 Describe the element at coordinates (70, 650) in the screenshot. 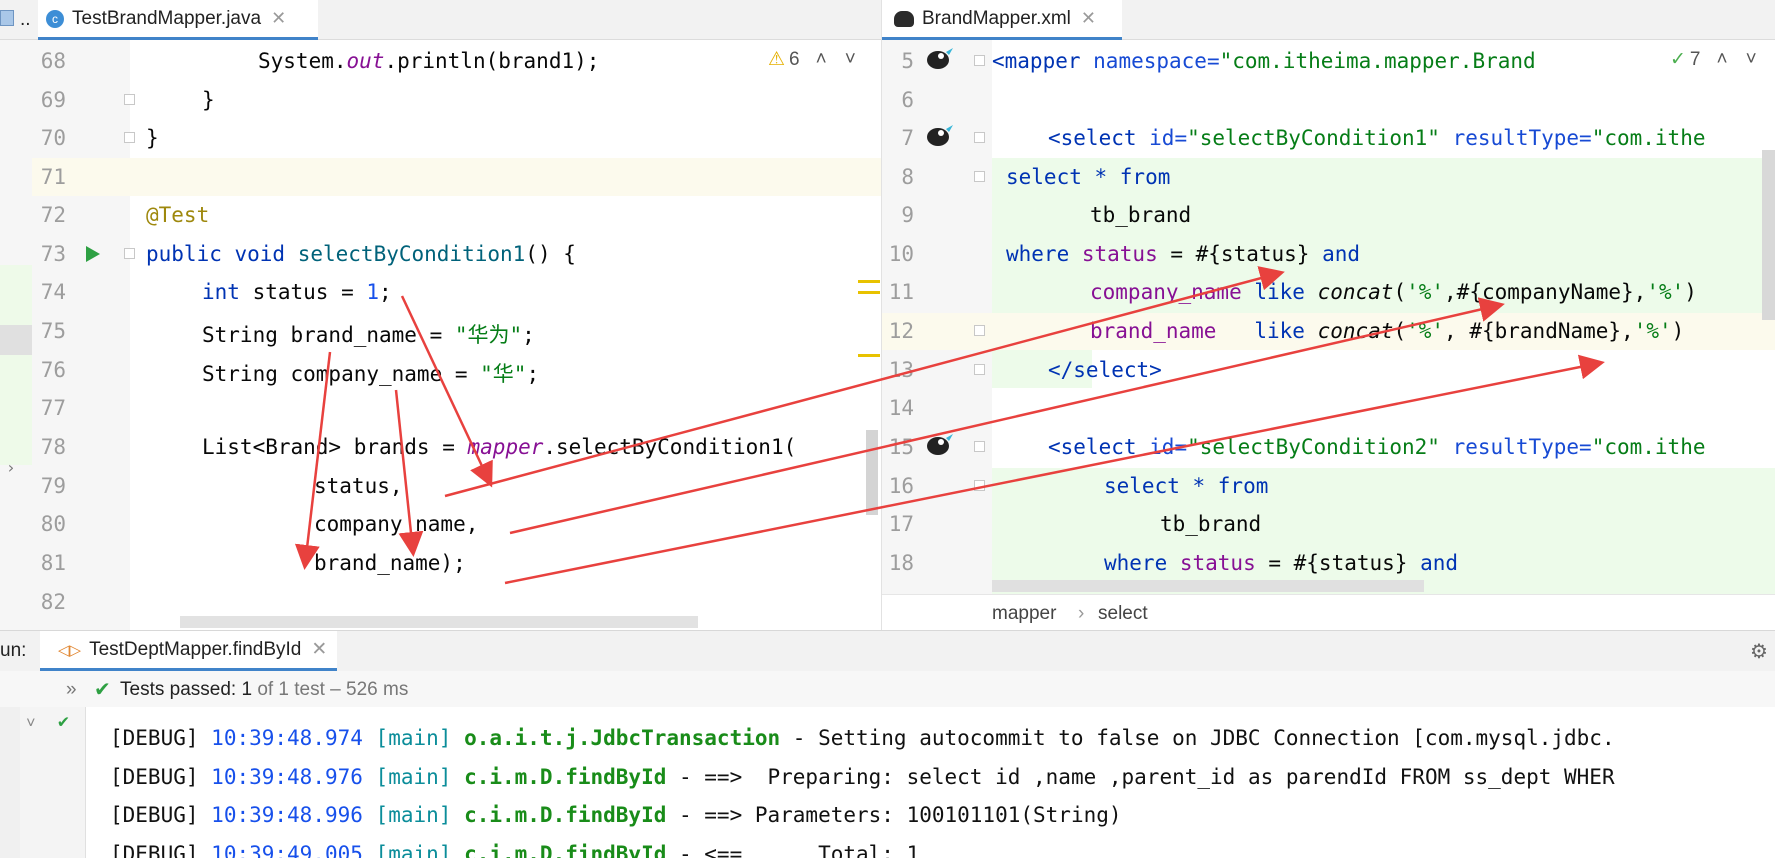

I see `test-config-icon: ◁▷` at that location.